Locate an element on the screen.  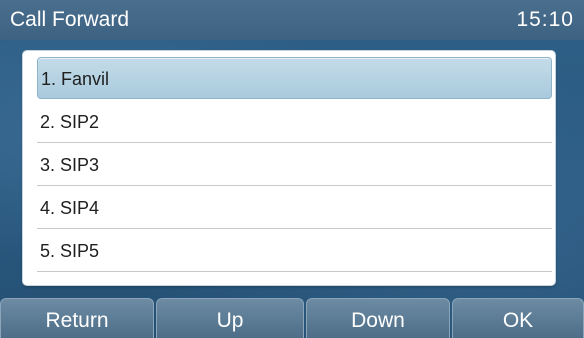
return-button: Return is located at coordinates (77, 318).